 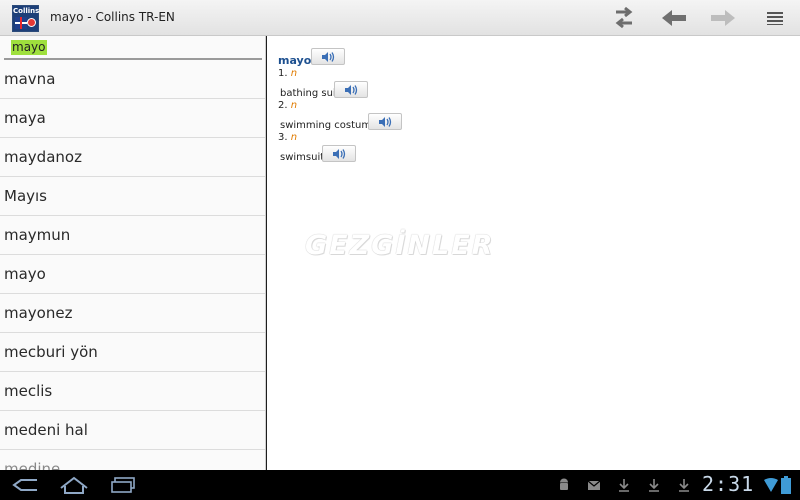 I want to click on overflow-menu-button, so click(x=775, y=18).